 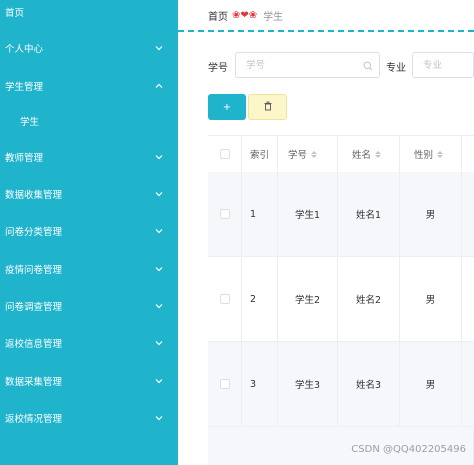 What do you see at coordinates (34, 344) in the screenshot?
I see `sidebar-item-label: 返校信息管理` at bounding box center [34, 344].